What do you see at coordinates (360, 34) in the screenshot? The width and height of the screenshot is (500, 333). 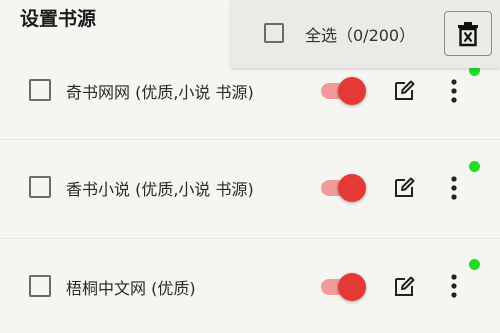 I see `select-all-label: 全选（0/200）` at bounding box center [360, 34].